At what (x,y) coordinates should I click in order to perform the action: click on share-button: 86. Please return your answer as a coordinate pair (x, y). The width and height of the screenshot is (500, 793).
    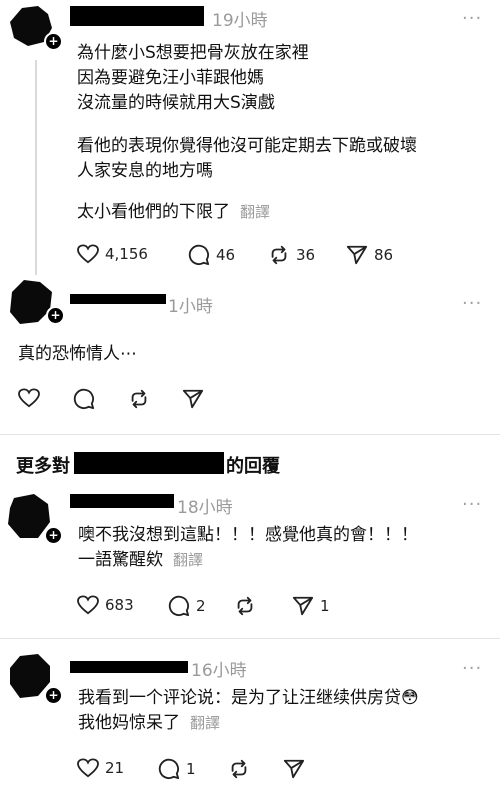
    Looking at the image, I should click on (369, 255).